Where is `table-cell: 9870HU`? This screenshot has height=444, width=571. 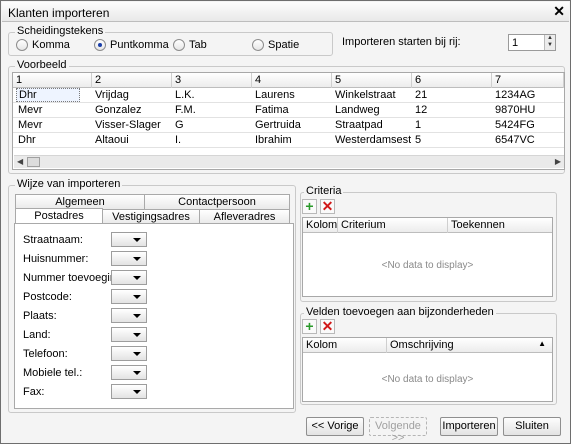
table-cell: 9870HU is located at coordinates (515, 110).